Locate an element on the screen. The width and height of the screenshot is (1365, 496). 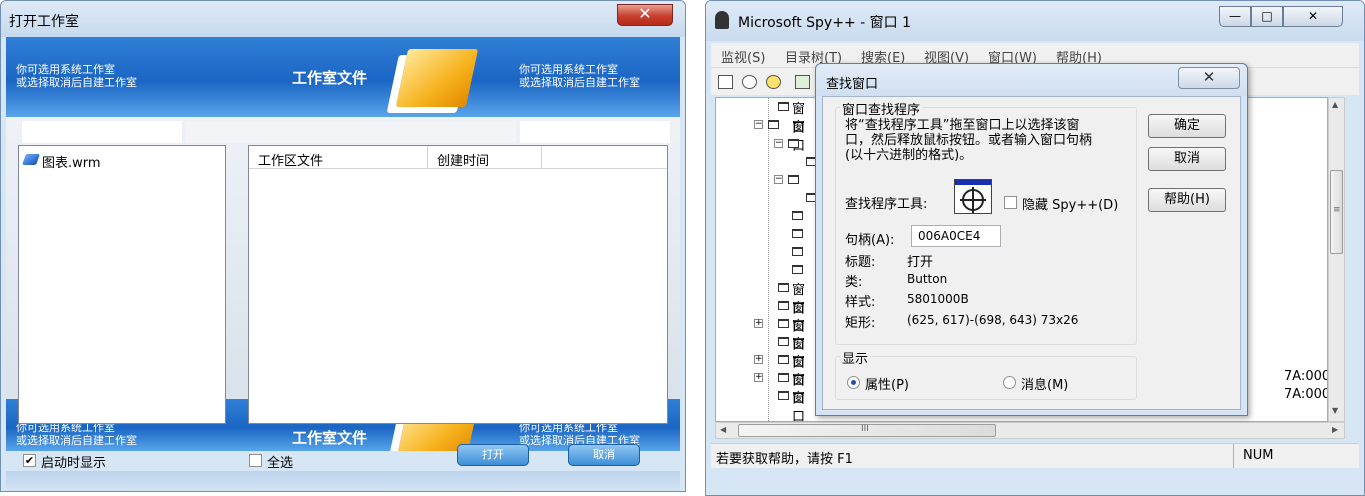
show-on-startup-checkbox: ✔ is located at coordinates (29, 460).